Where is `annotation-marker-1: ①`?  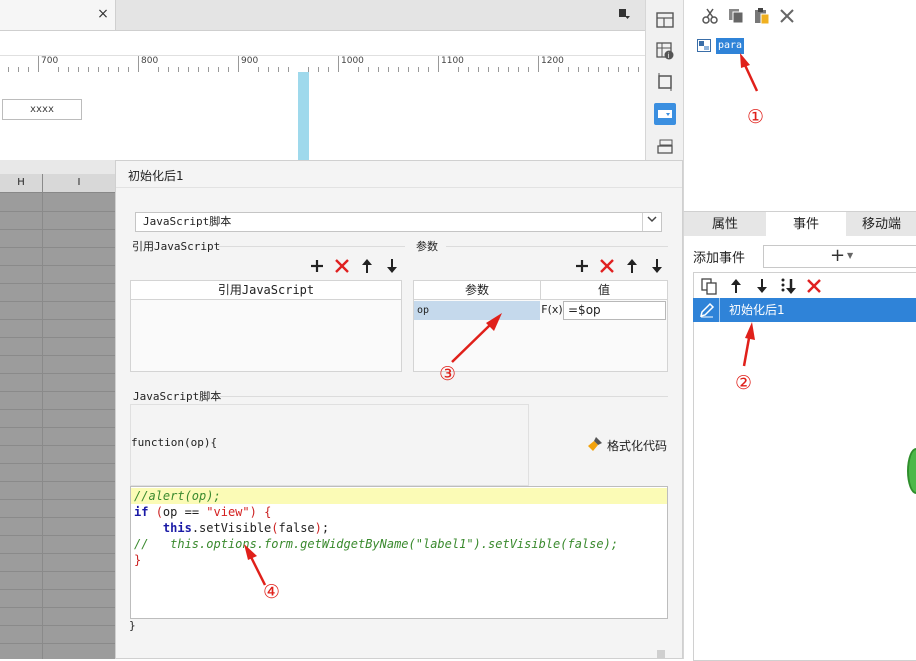 annotation-marker-1: ① is located at coordinates (756, 117).